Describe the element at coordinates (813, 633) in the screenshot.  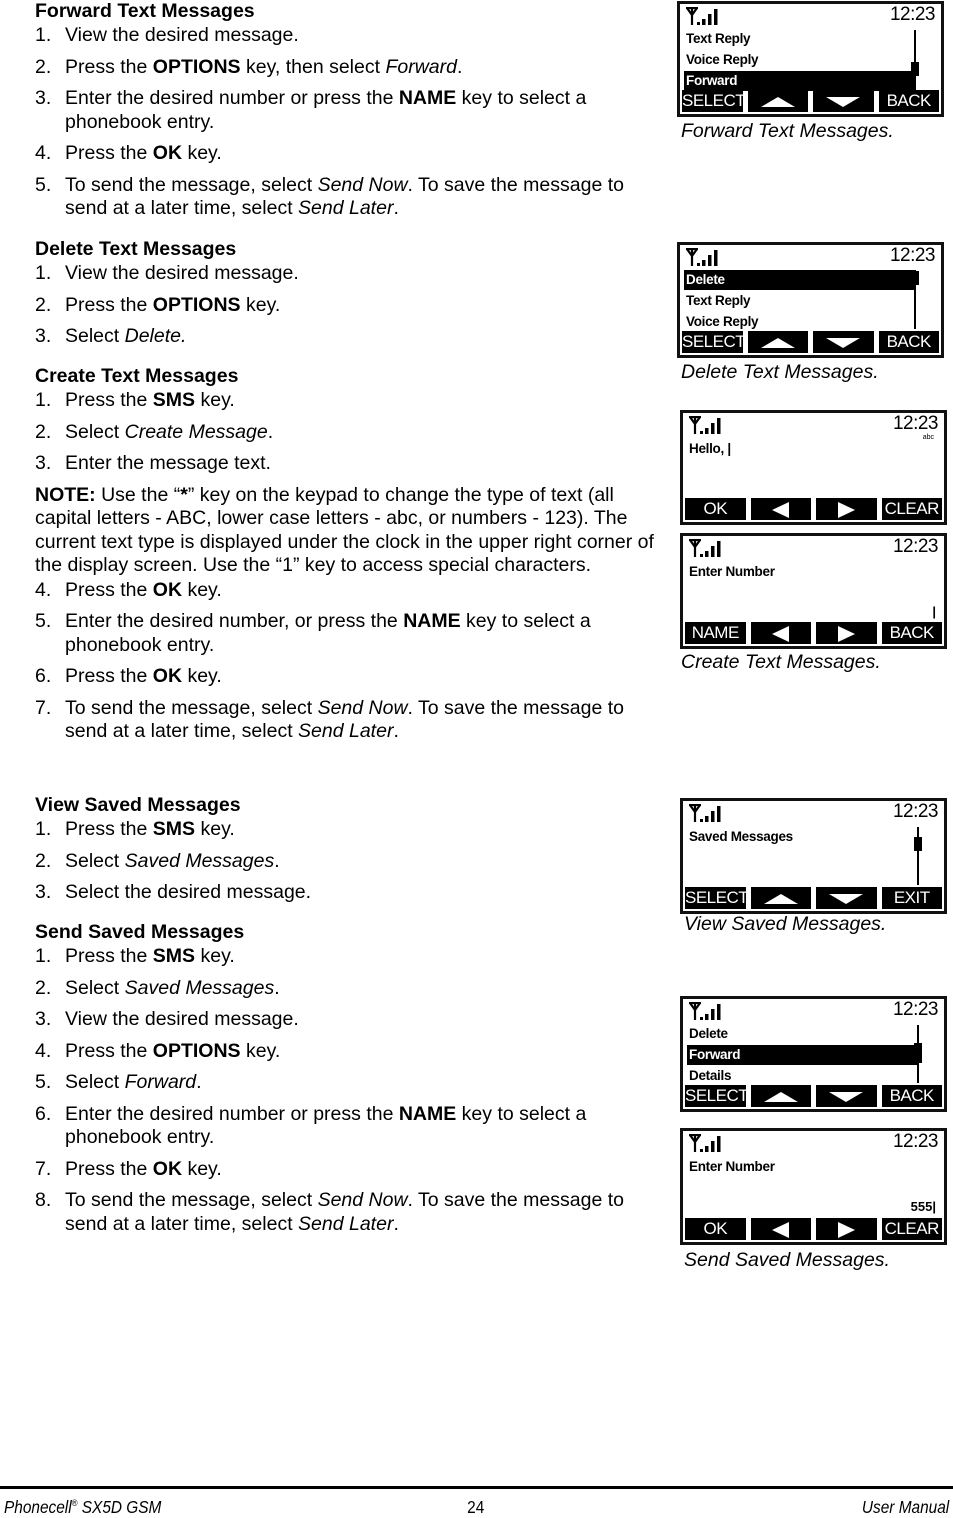
I see `softkey-bar: NAME BACK` at that location.